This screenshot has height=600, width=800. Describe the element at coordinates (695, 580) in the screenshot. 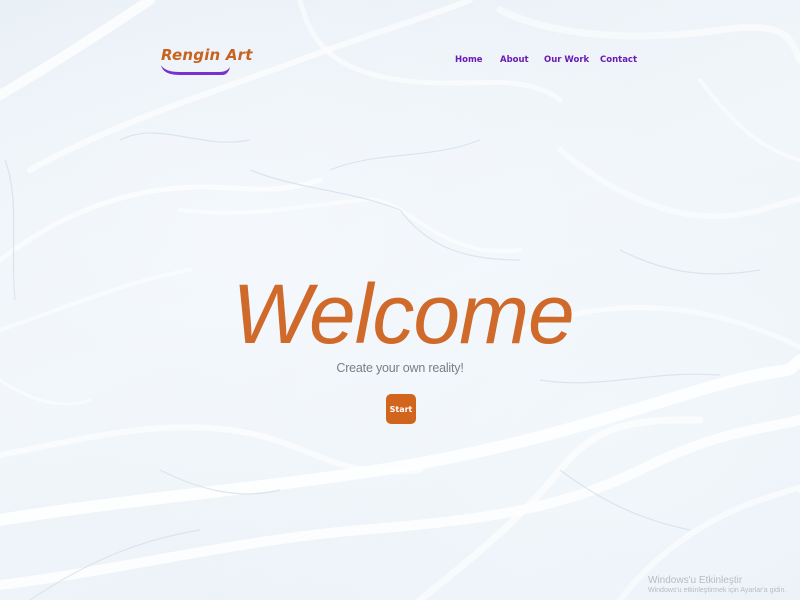

I see `watermark-title: Windows'u Etkinleştir` at that location.